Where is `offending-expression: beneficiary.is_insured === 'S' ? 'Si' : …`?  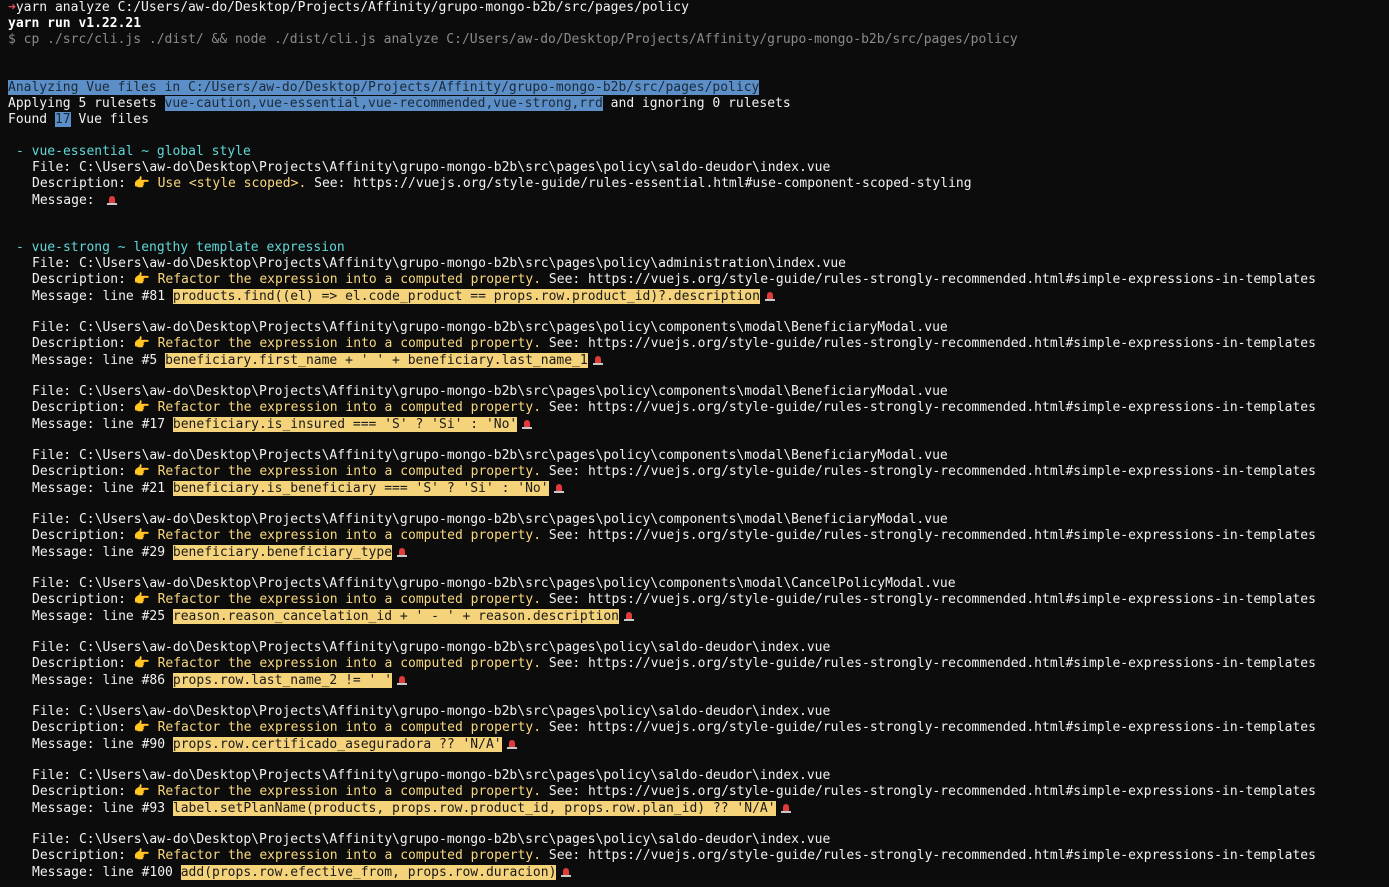 offending-expression: beneficiary.is_insured === 'S' ? 'Si' : … is located at coordinates (345, 424).